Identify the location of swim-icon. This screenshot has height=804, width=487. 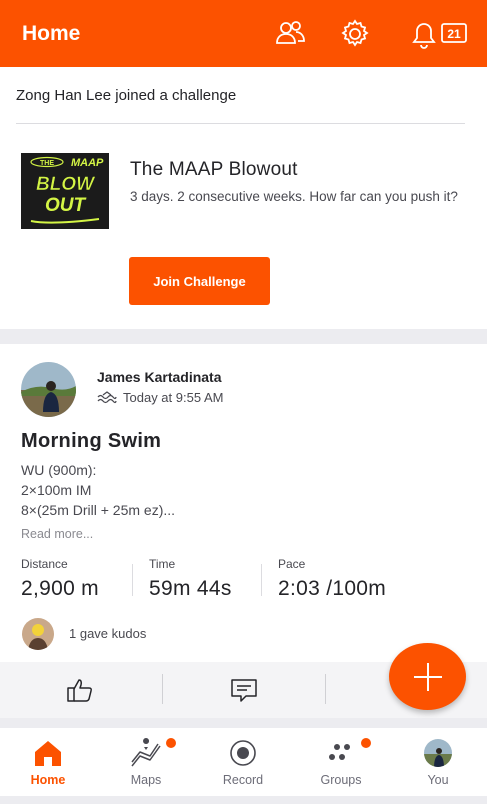
(107, 396).